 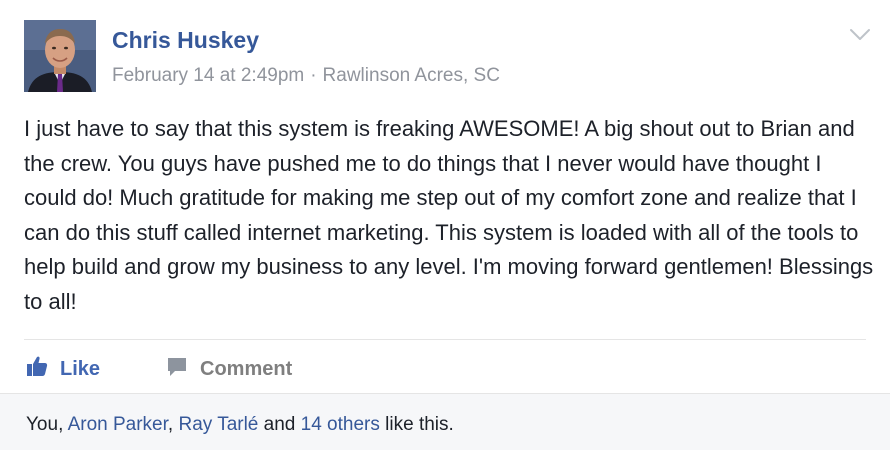 I want to click on author-name-link: Chris Huskey, so click(x=185, y=40).